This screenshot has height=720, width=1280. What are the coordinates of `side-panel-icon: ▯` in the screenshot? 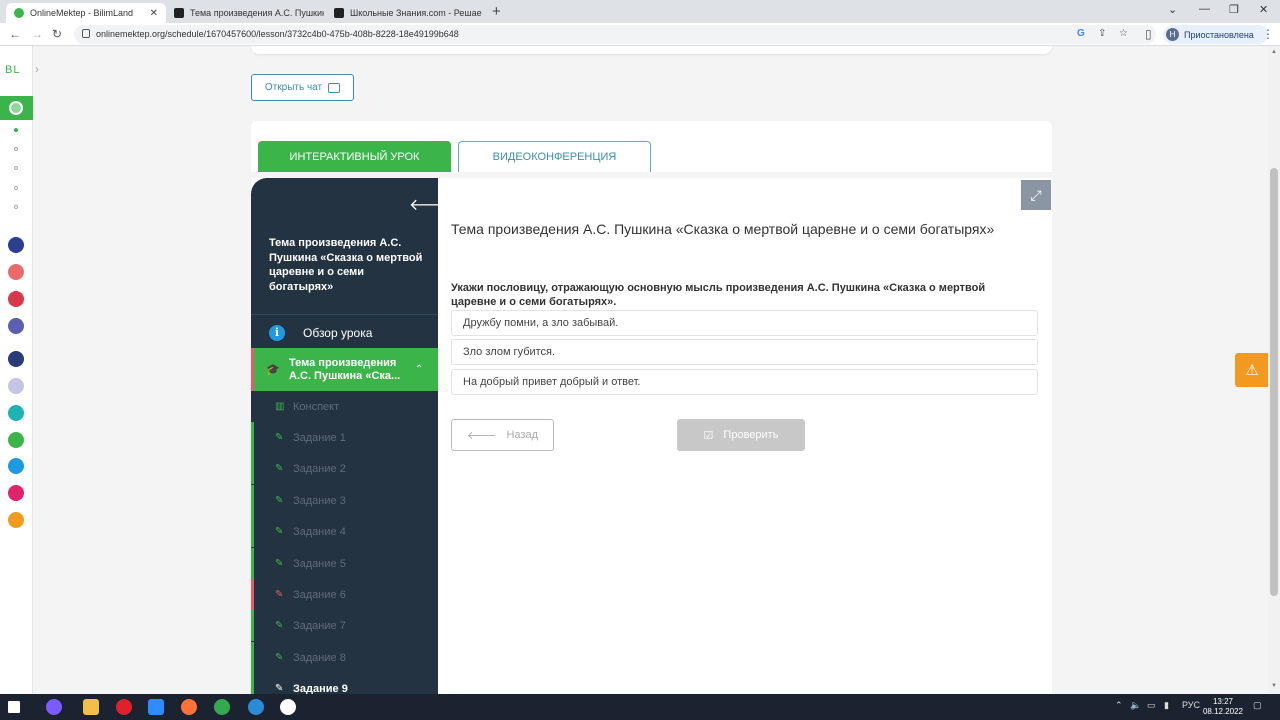 It's located at (1148, 34).